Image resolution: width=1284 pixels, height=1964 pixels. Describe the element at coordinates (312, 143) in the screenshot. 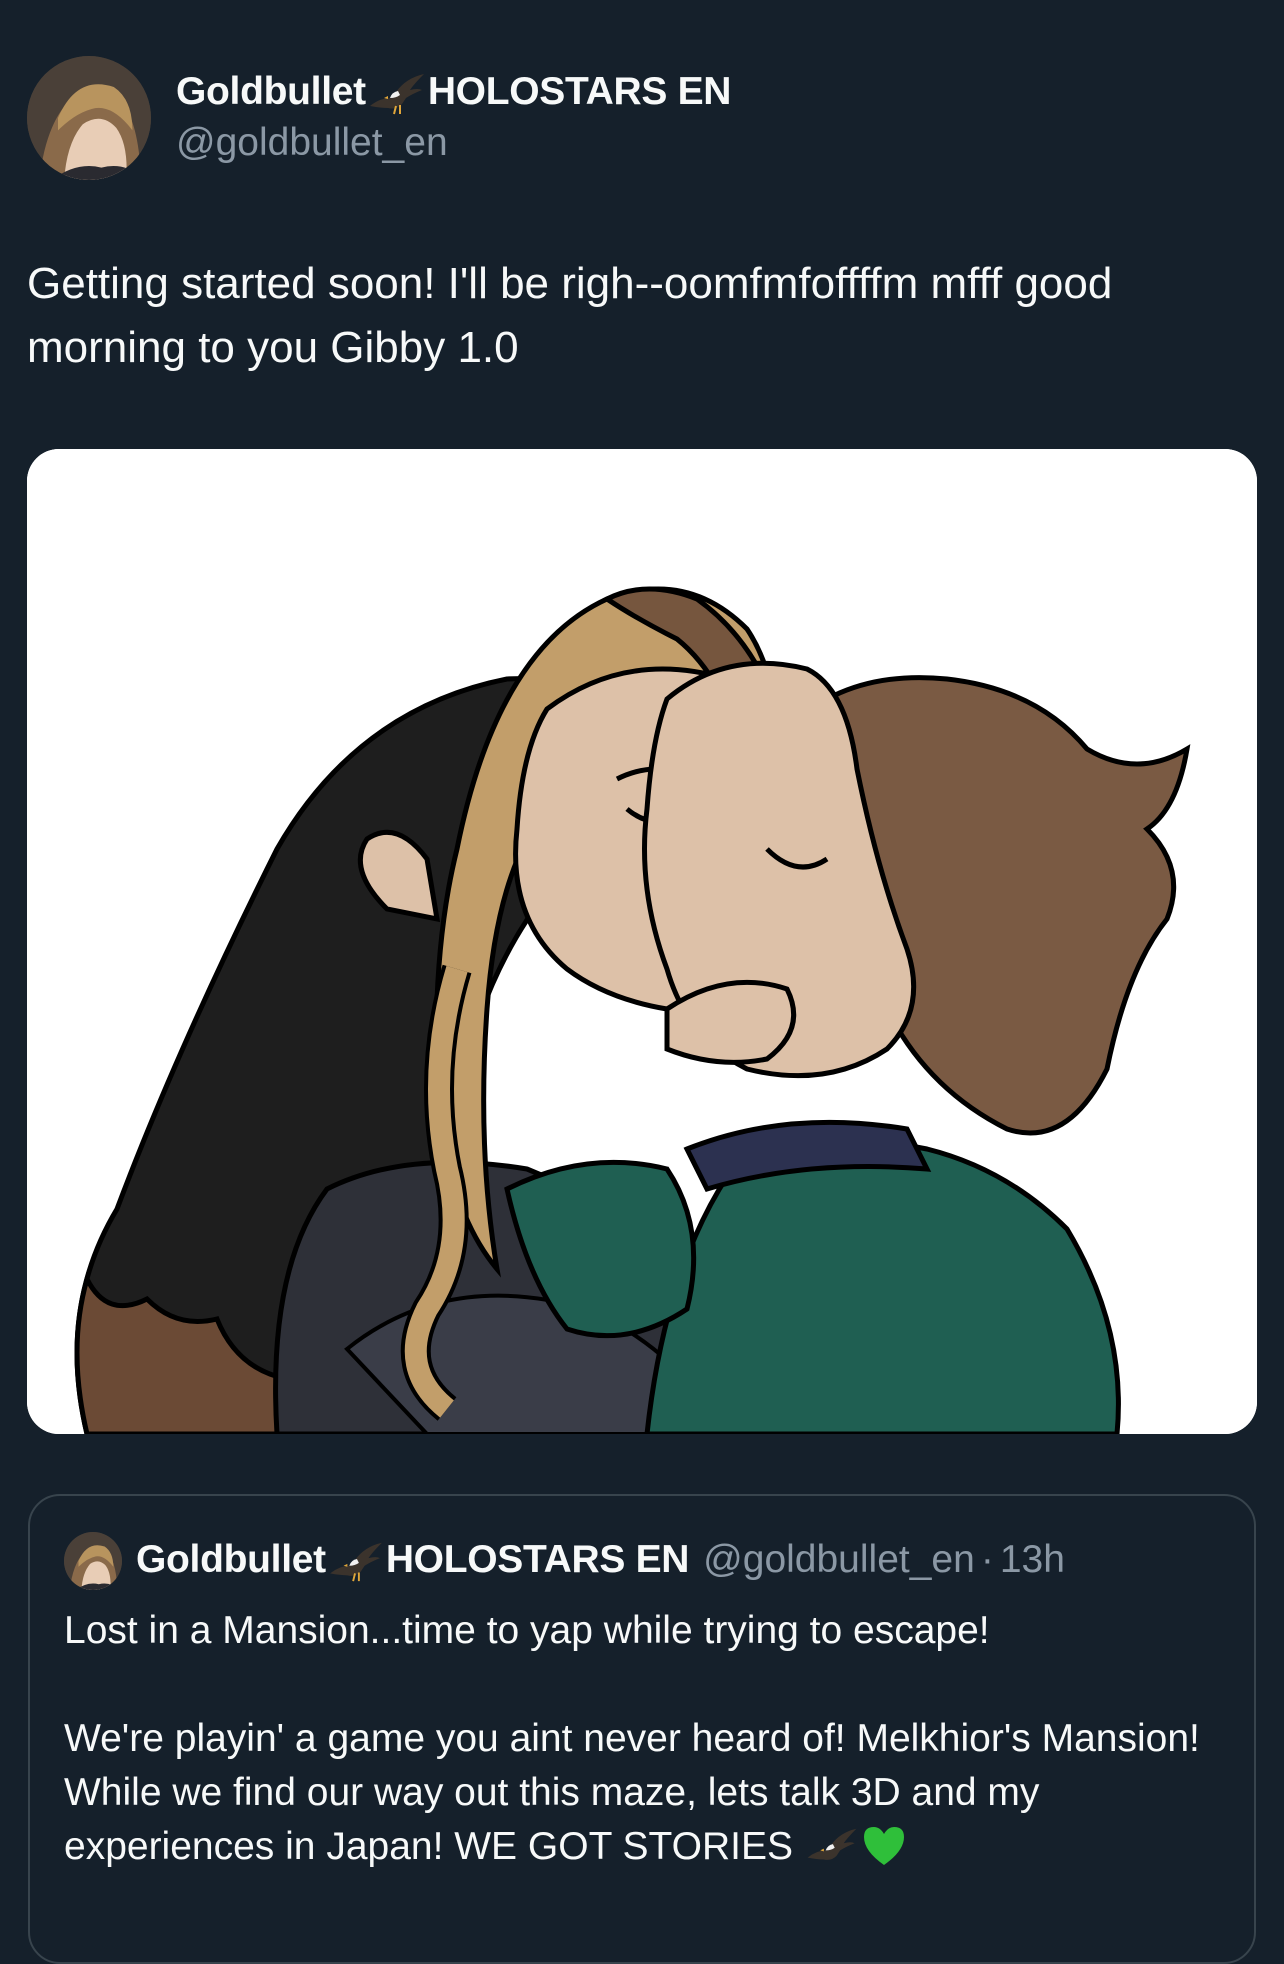

I see `author-handle: @goldbullet_en` at that location.